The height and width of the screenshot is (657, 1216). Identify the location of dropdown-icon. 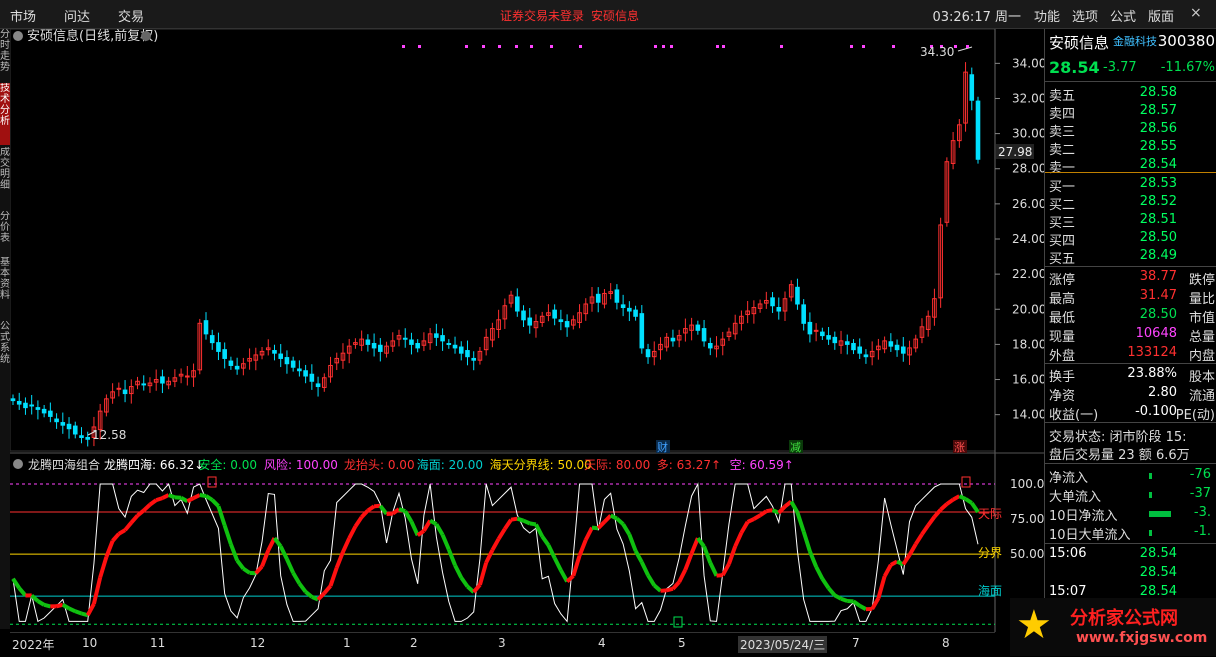
(146, 36).